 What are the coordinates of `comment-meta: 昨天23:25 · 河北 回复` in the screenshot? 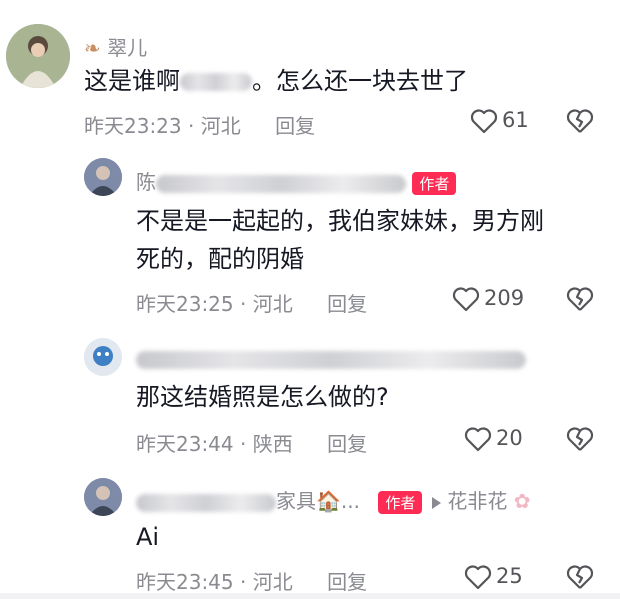 It's located at (252, 304).